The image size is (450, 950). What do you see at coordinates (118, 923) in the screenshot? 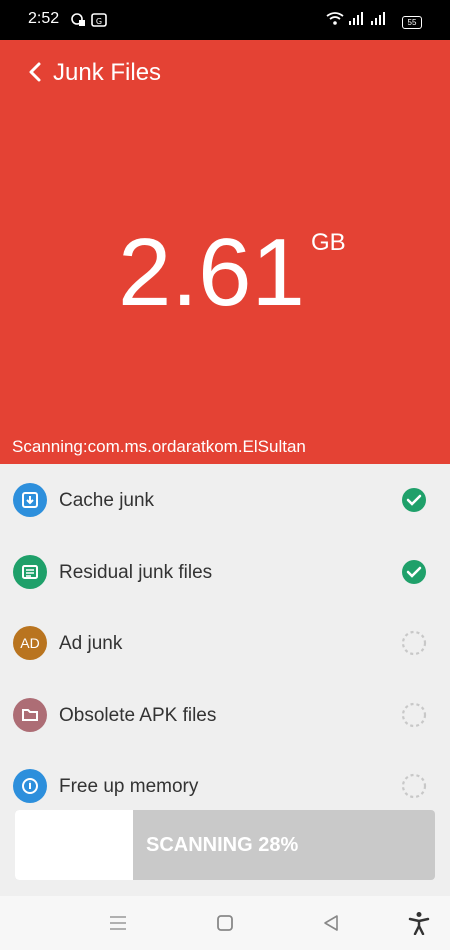
I see `menu-icon` at bounding box center [118, 923].